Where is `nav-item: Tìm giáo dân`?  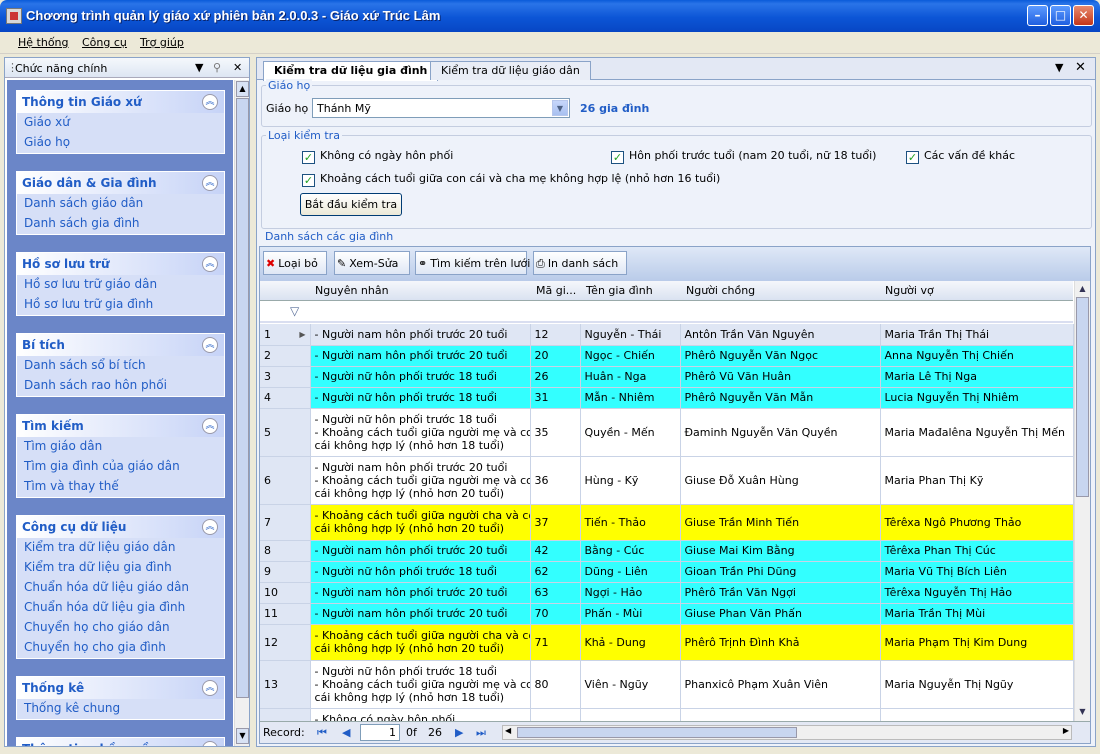
nav-item: Tìm giáo dân is located at coordinates (120, 447).